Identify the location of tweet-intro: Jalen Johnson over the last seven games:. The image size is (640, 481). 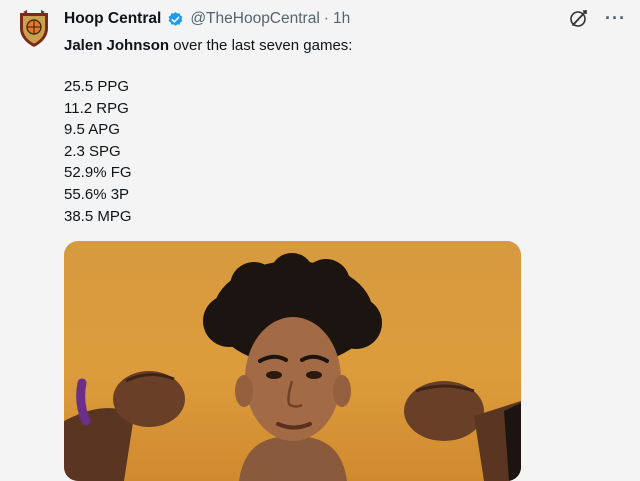
(344, 46).